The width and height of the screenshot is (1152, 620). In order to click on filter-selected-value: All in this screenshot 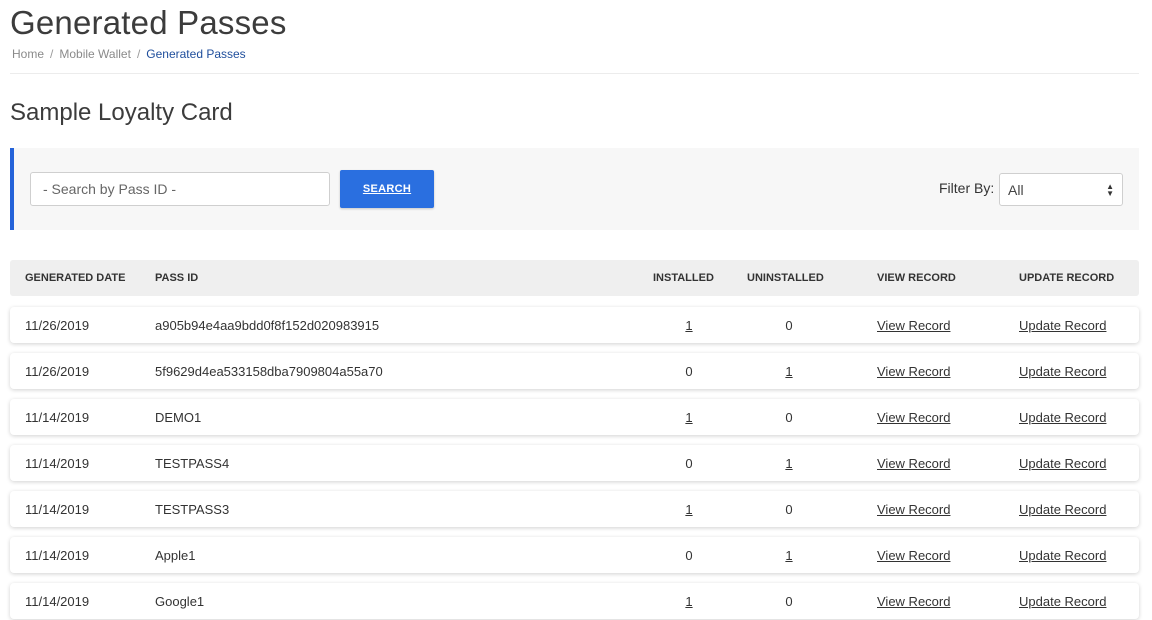, I will do `click(1016, 189)`.